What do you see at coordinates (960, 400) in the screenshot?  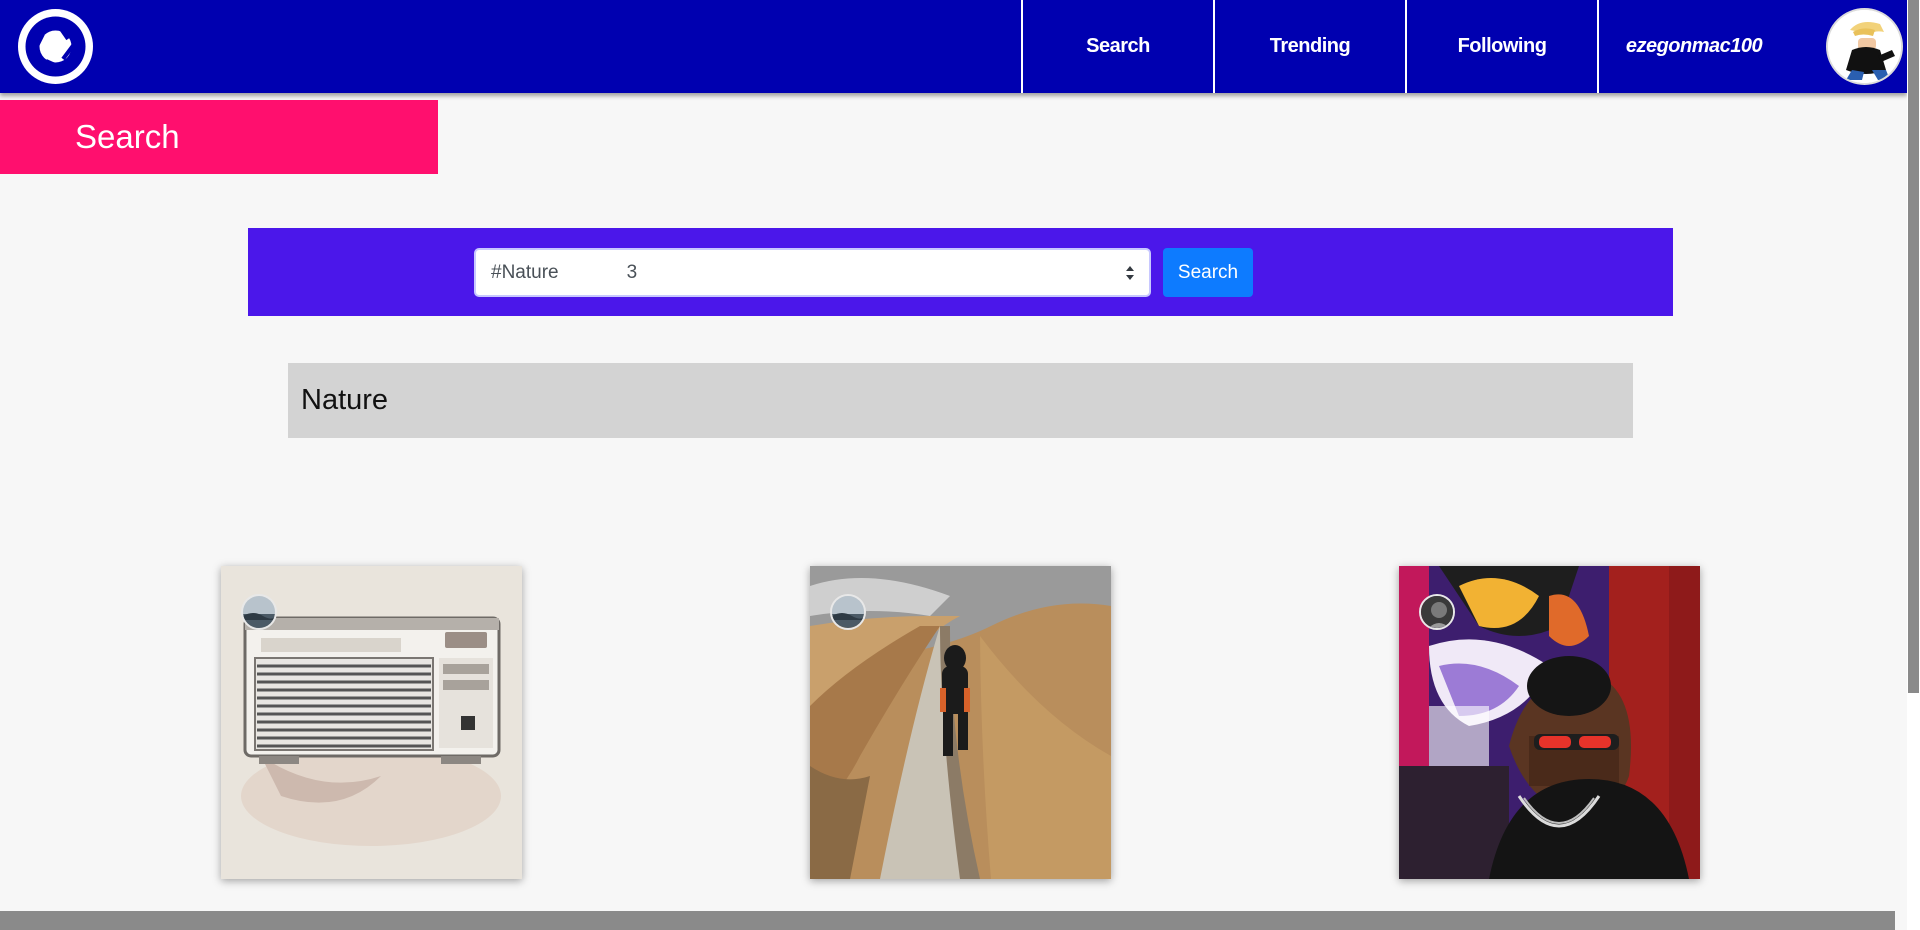 I see `tag-results-header: Nature` at bounding box center [960, 400].